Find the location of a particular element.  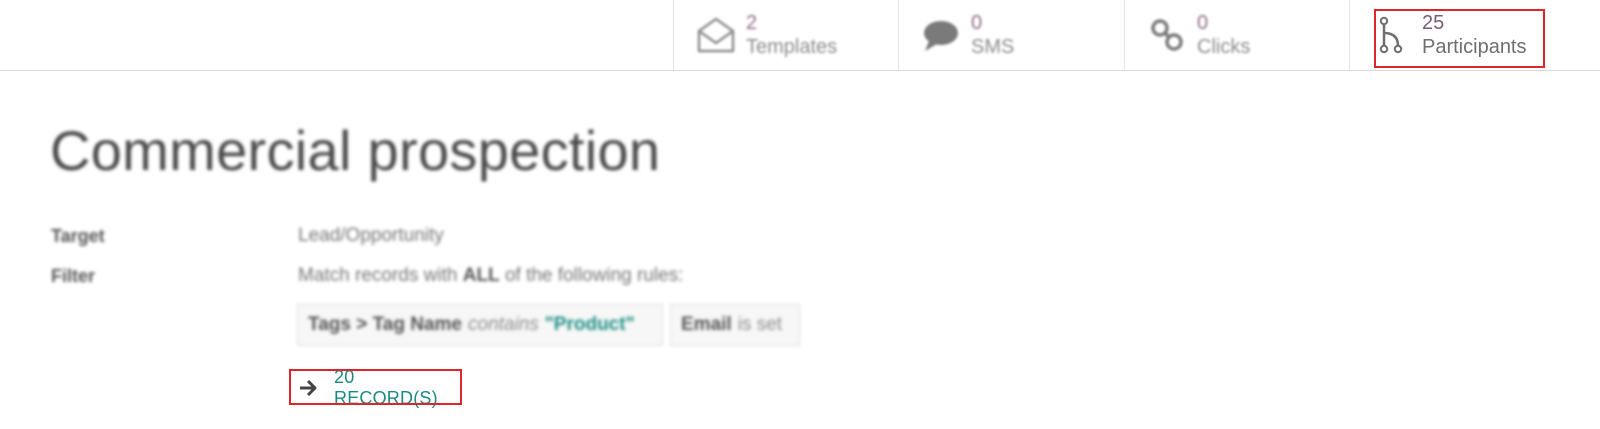

filter-rule-email: Email is set is located at coordinates (735, 325).